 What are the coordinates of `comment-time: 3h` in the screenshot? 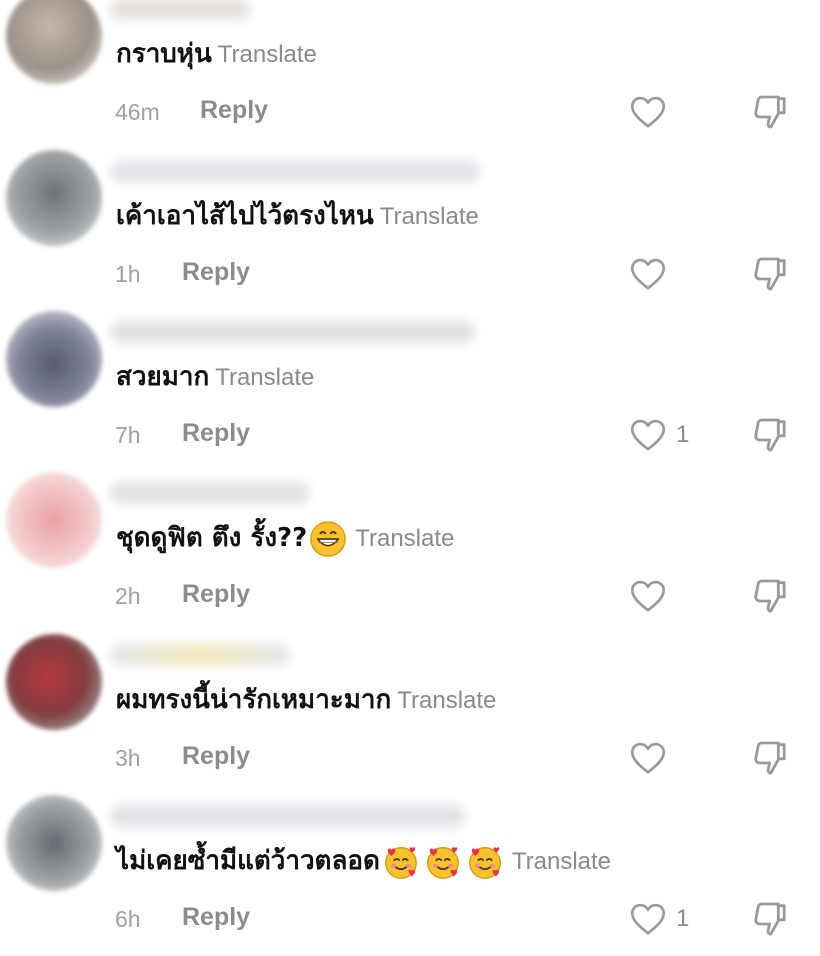 It's located at (128, 758).